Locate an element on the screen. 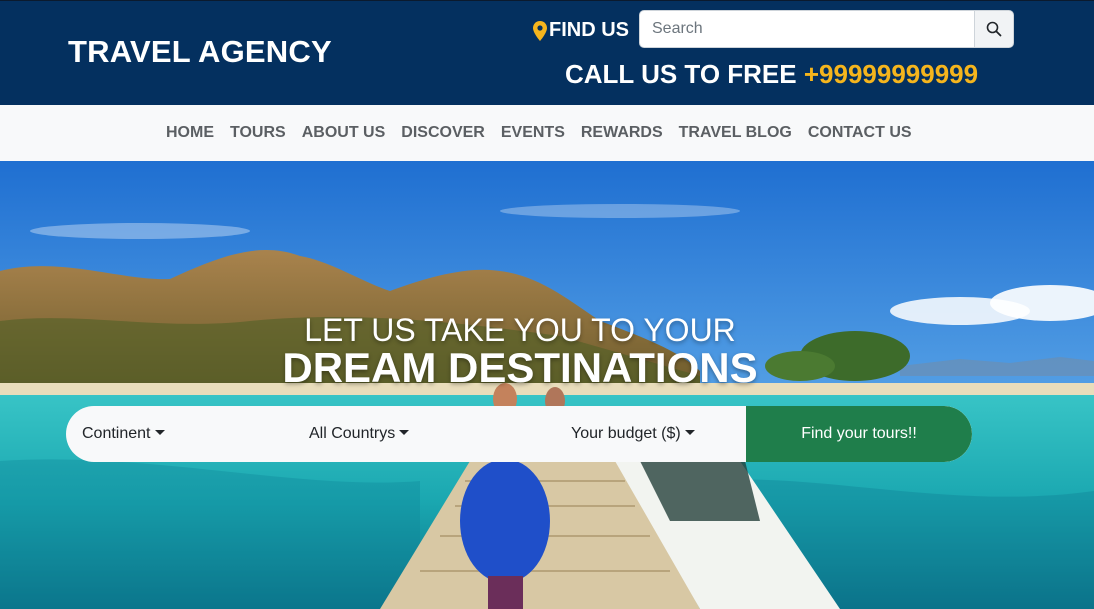 The image size is (1094, 609). country-dropdown: All Countrys is located at coordinates (359, 434).